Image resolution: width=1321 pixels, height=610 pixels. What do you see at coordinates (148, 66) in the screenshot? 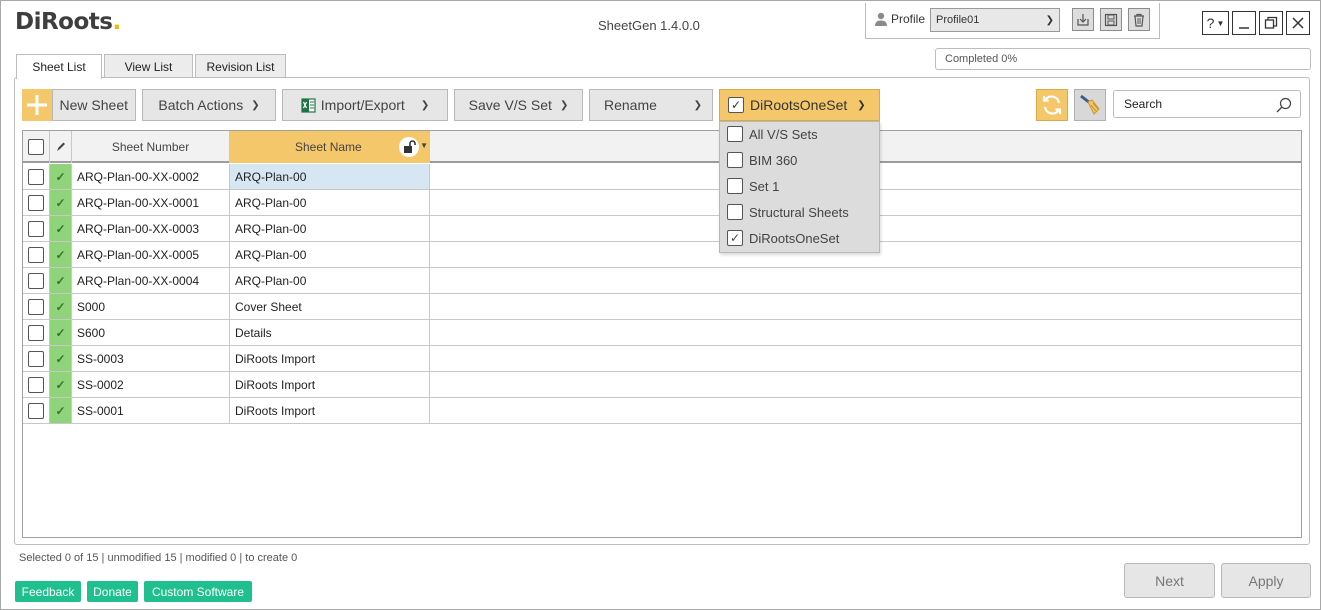
I see `tab-view-list: View List` at bounding box center [148, 66].